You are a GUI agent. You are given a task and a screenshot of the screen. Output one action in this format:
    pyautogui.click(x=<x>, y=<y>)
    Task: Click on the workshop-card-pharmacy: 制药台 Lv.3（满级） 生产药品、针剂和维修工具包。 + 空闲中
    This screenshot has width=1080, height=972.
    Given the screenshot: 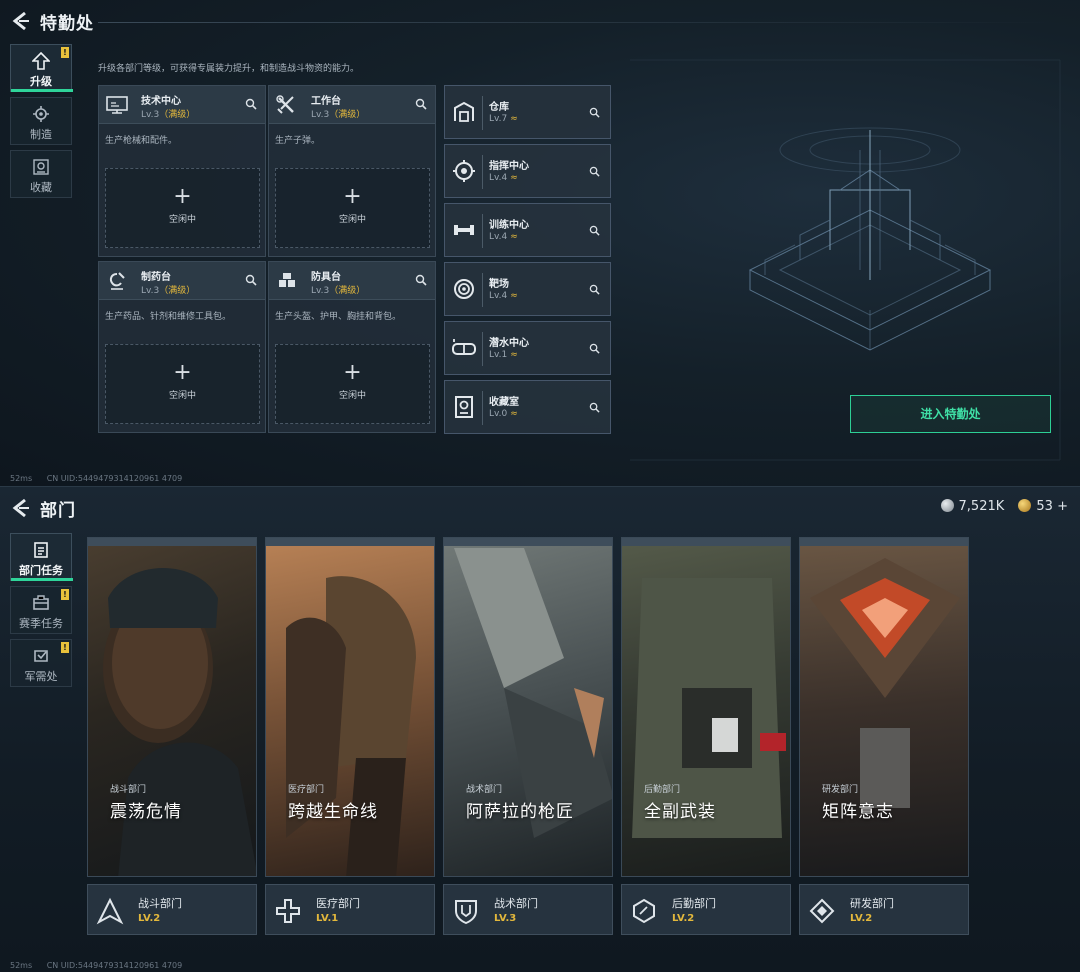 What is the action you would take?
    pyautogui.click(x=182, y=347)
    